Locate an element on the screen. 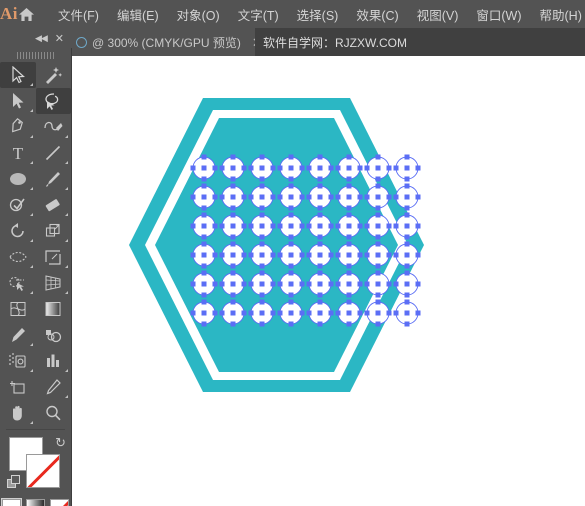  artboard-tool is located at coordinates (18, 387).